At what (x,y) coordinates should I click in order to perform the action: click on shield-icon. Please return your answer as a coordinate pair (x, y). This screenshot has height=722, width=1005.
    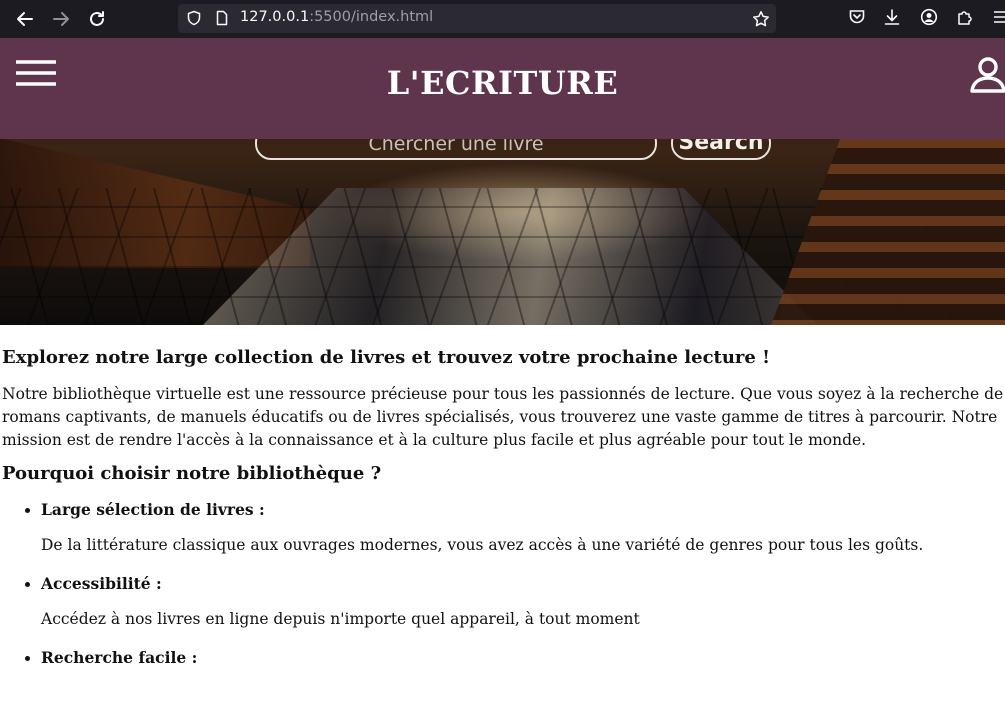
    Looking at the image, I should click on (194, 18).